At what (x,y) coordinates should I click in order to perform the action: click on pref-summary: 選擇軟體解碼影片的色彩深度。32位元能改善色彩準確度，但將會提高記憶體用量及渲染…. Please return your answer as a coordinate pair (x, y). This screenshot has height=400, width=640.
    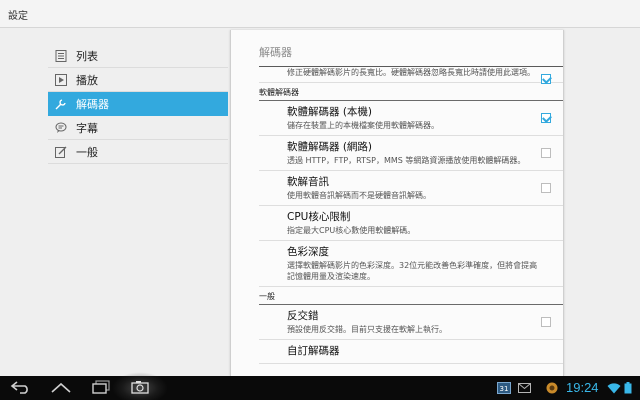
    Looking at the image, I should click on (412, 271).